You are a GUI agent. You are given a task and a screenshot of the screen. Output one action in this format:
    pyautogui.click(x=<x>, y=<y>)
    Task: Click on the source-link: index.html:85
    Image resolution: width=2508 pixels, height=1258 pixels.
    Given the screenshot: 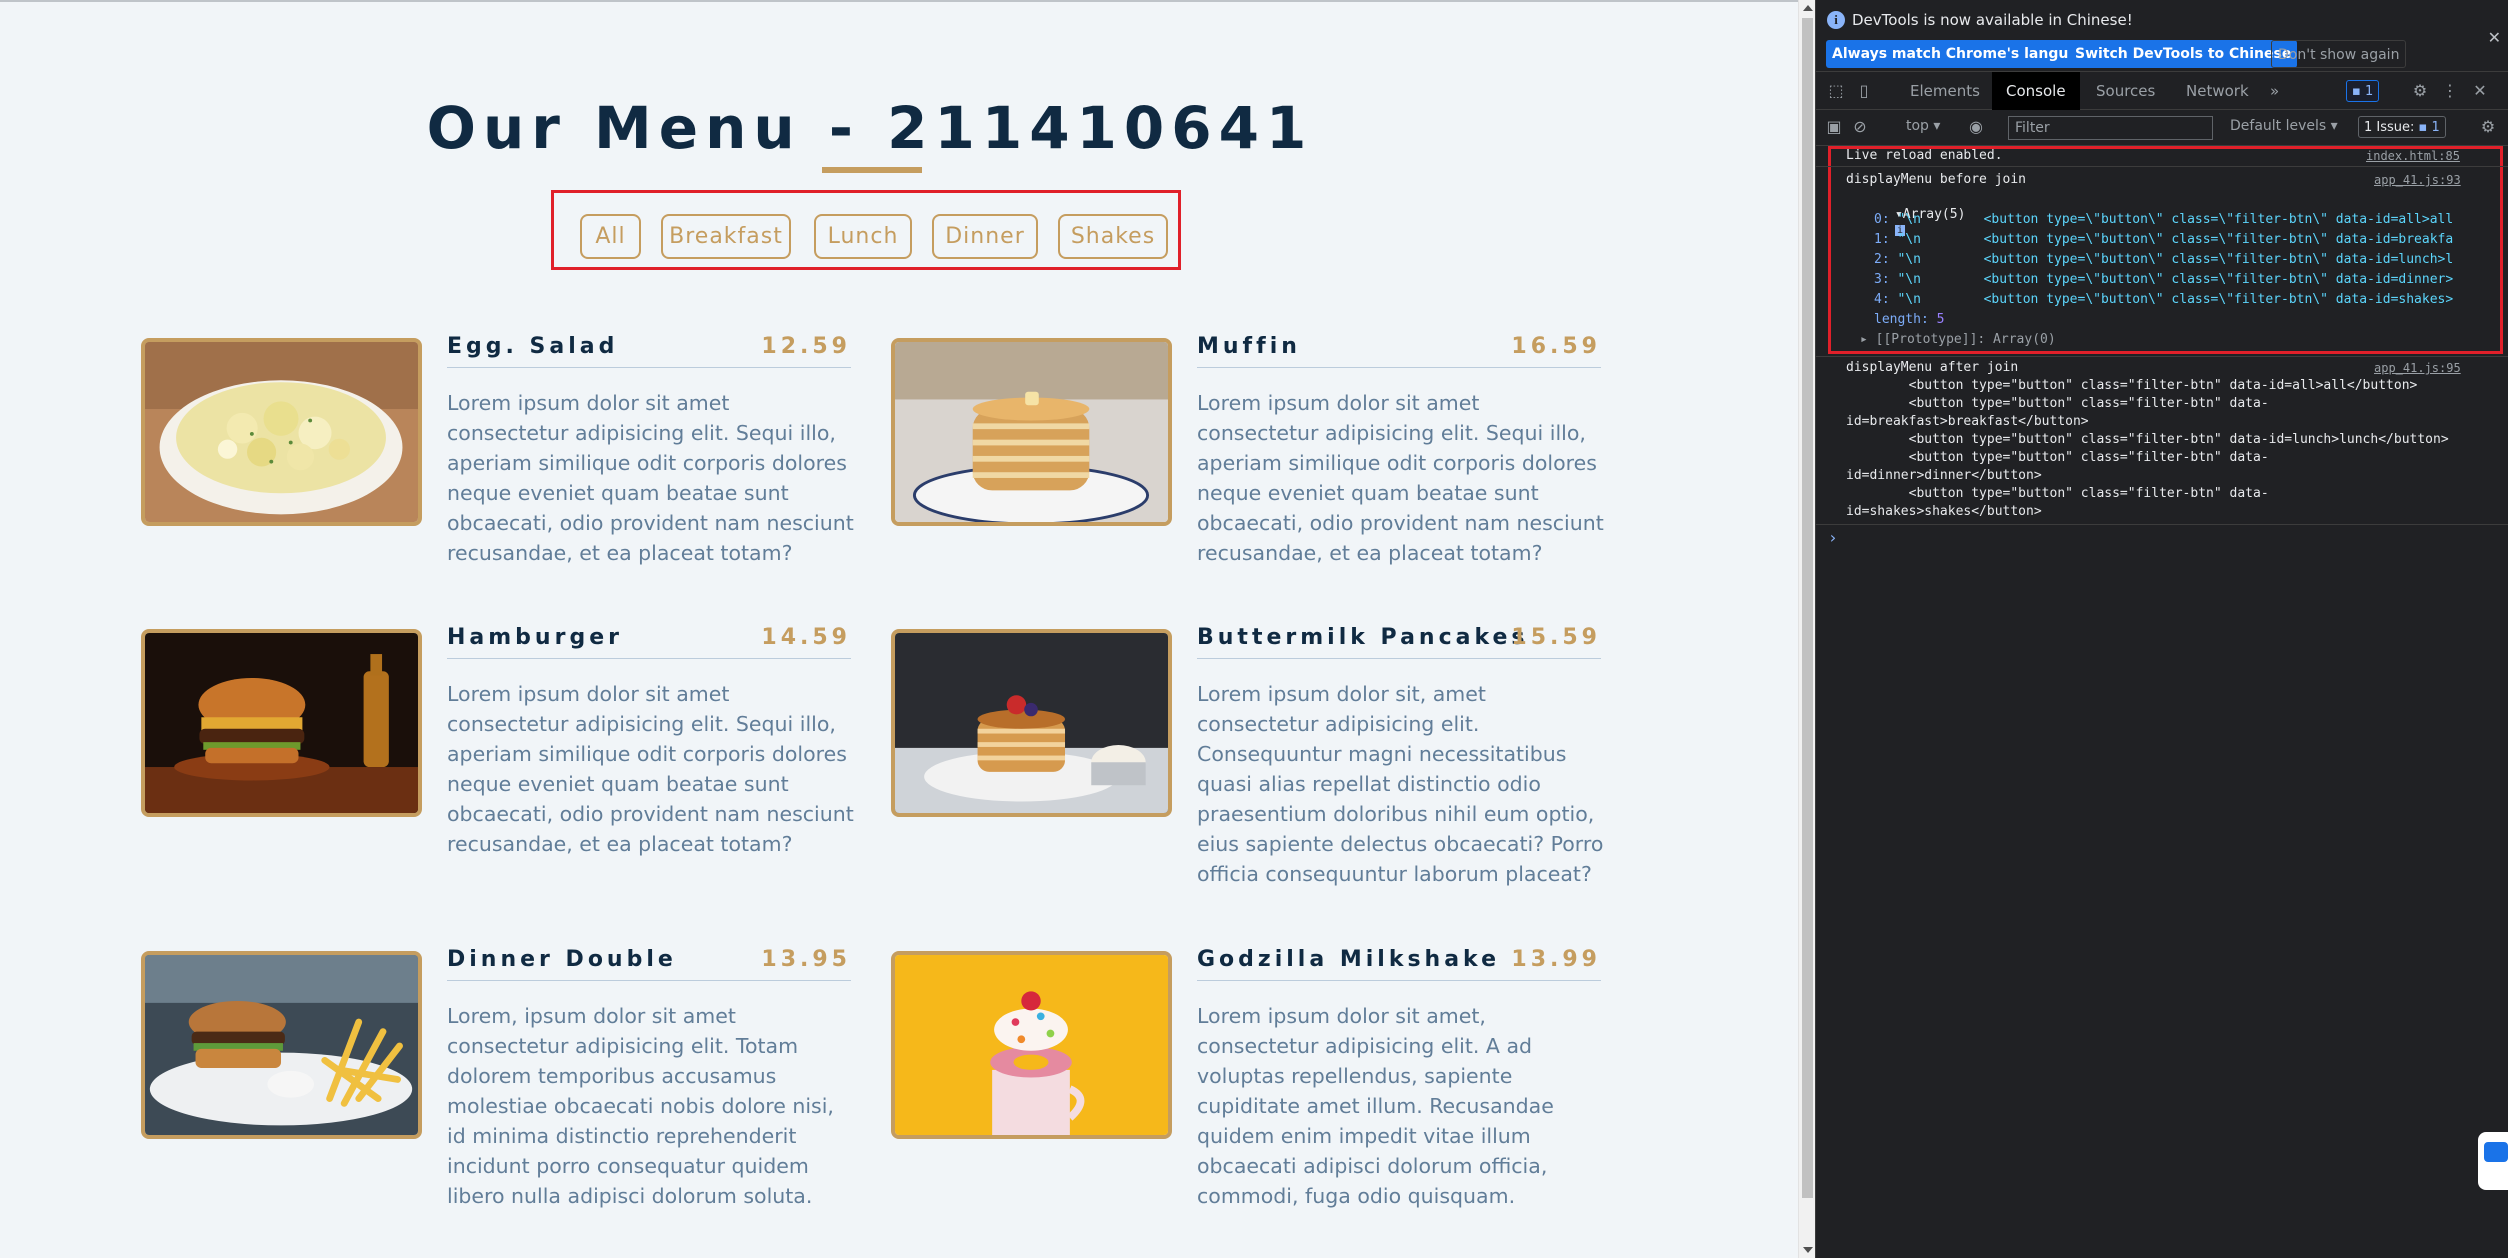 What is the action you would take?
    pyautogui.click(x=2413, y=156)
    